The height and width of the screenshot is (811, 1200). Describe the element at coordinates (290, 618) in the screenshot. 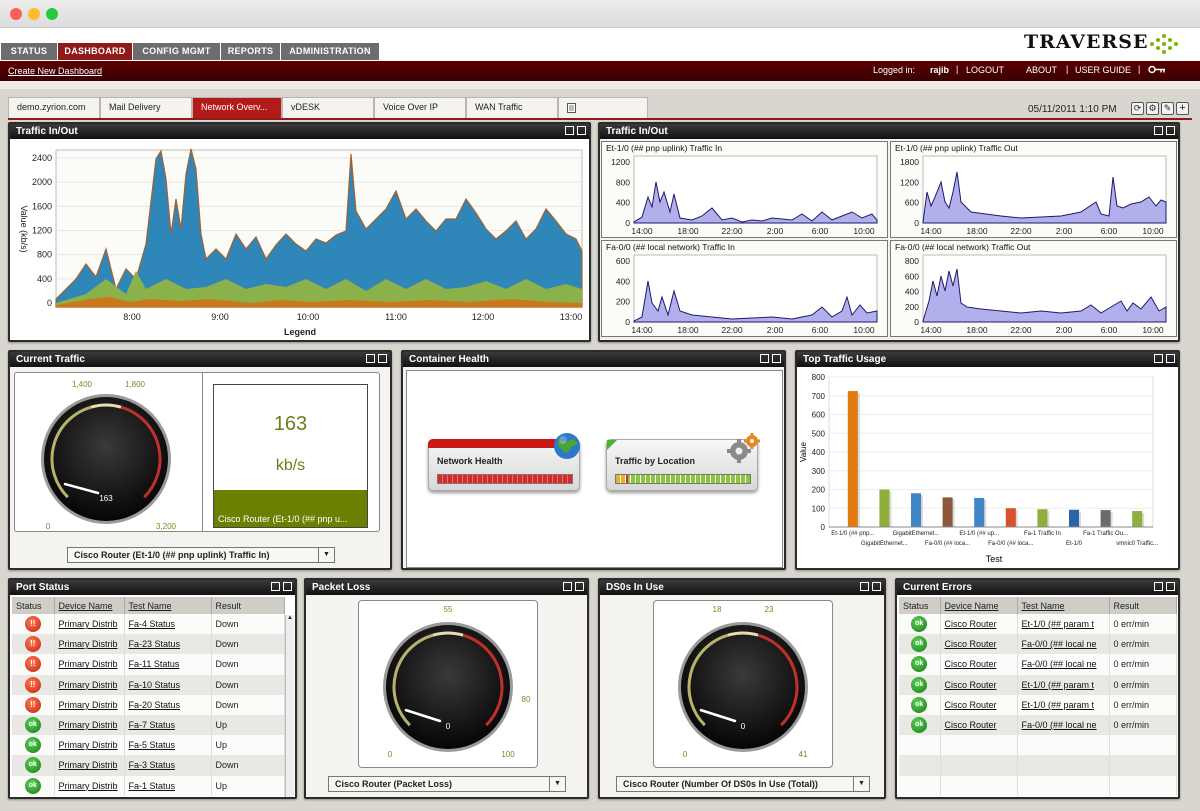

I see `scroll-up-icon: ▲` at that location.